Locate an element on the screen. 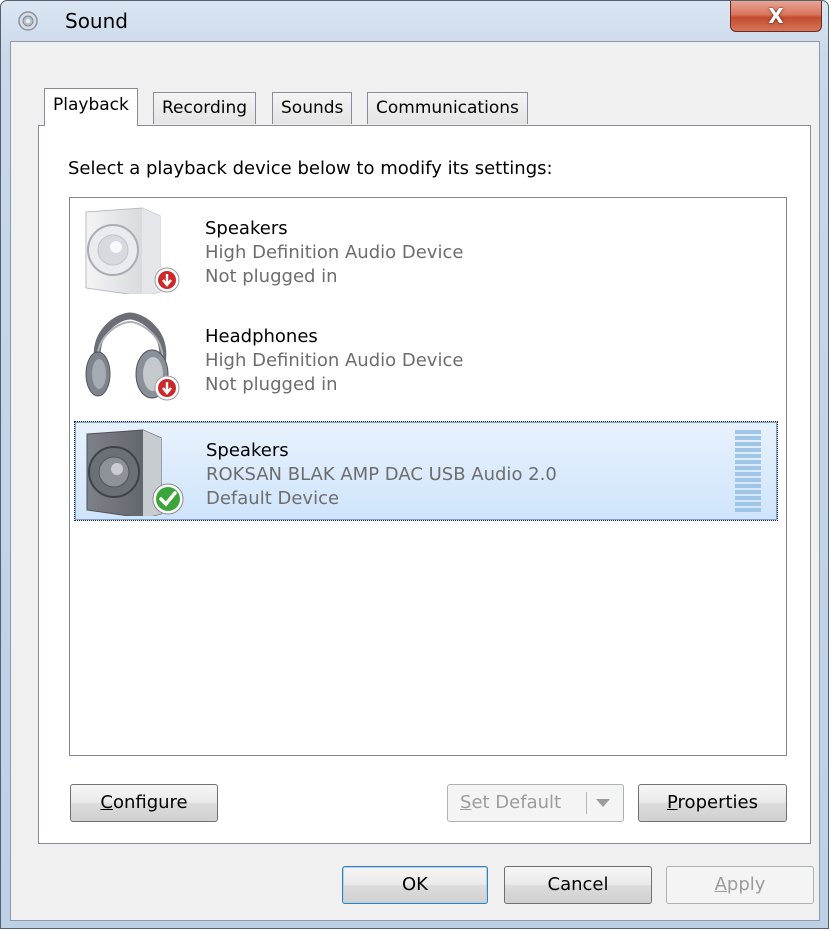 This screenshot has width=831, height=931. tab-label: Sounds is located at coordinates (312, 108).